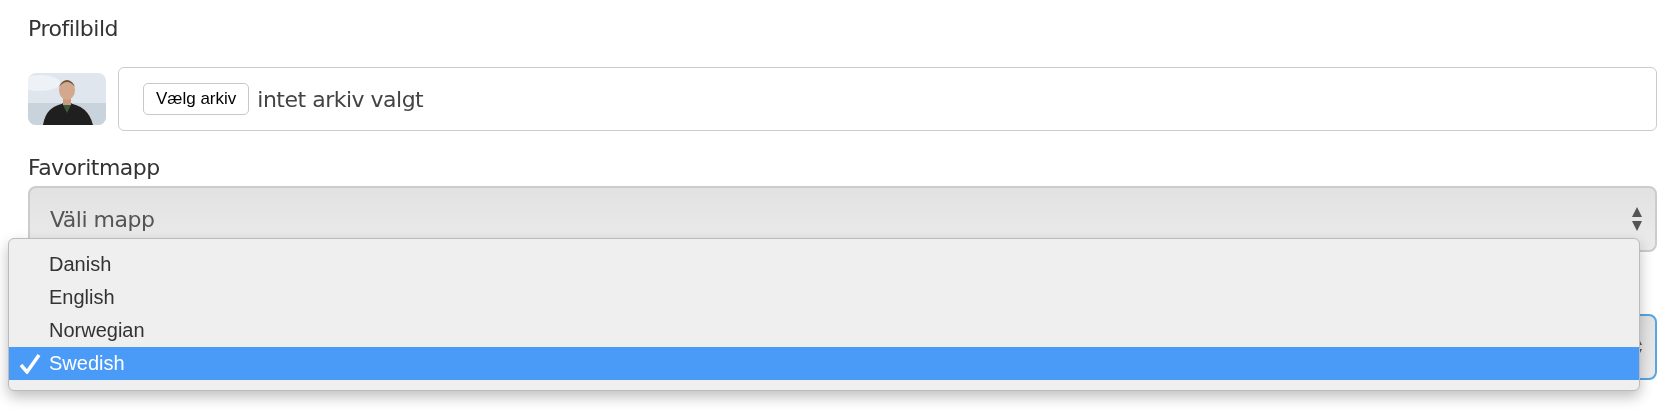 This screenshot has width=1670, height=420. Describe the element at coordinates (196, 99) in the screenshot. I see `choose-file-button: Vælg arkiv` at that location.